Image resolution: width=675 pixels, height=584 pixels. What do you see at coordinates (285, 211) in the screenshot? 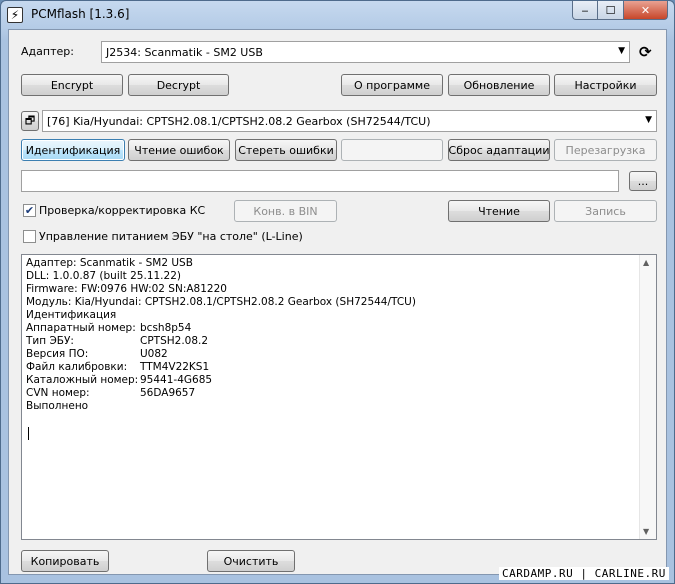
I see `convert-bin-button: Конв. в BIN` at bounding box center [285, 211].